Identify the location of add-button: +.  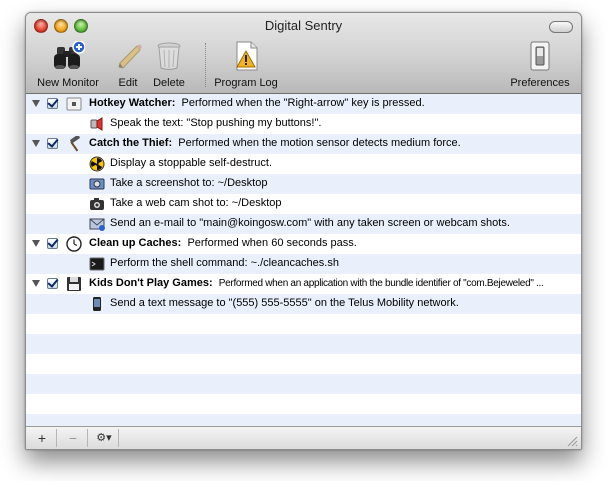
(42, 438).